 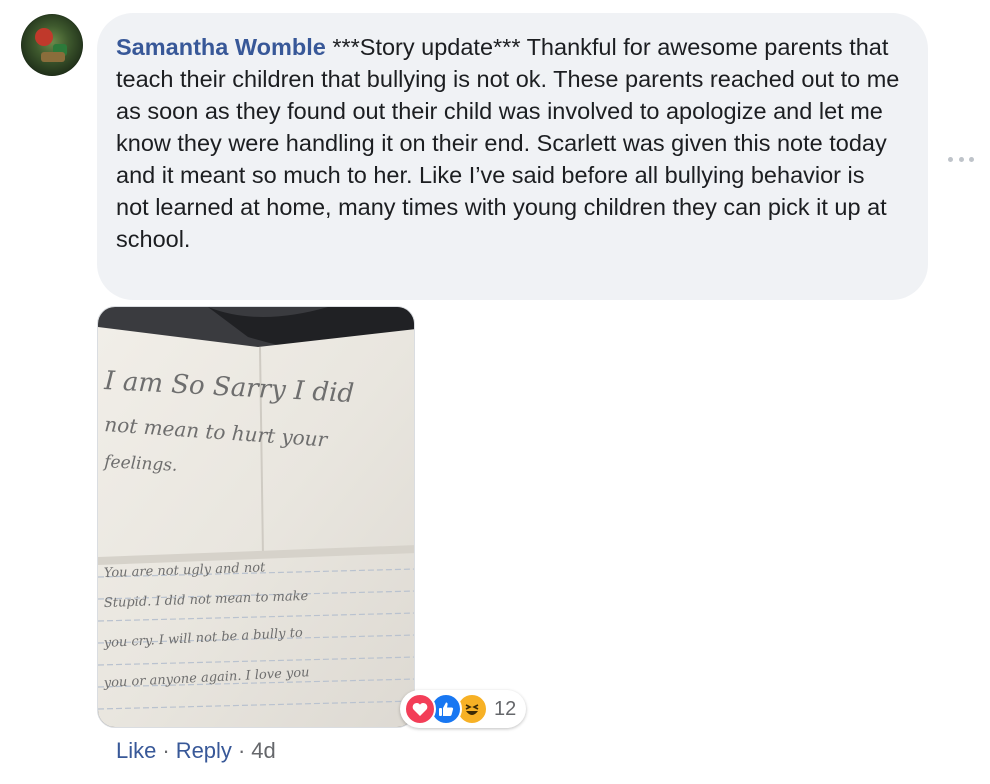 I want to click on love-icon, so click(x=420, y=709).